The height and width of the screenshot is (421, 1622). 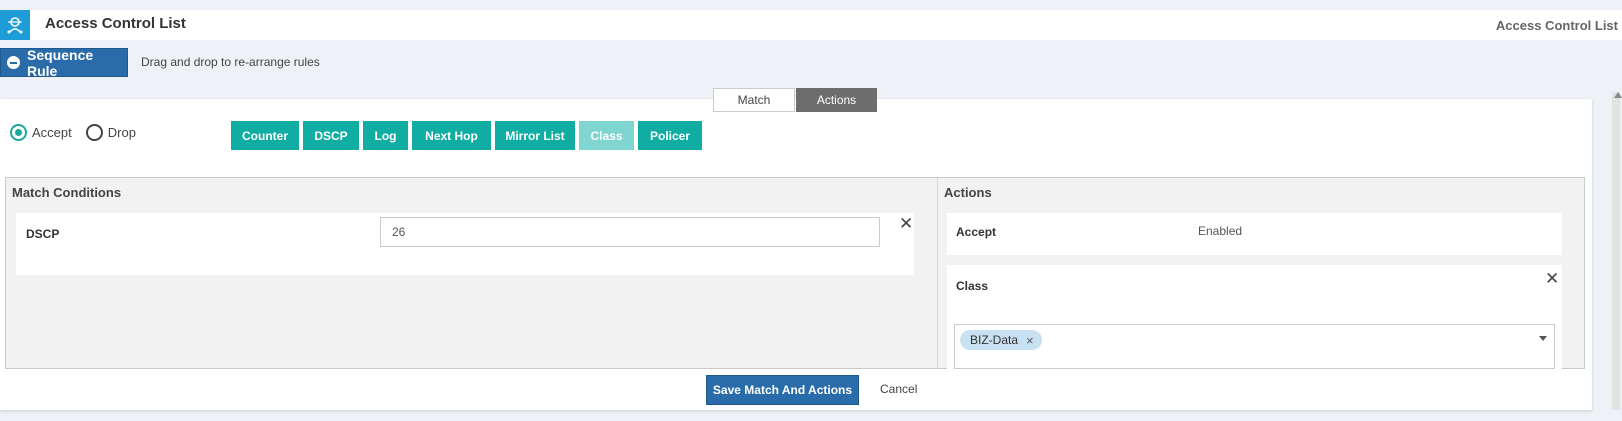 I want to click on actions-title: Actions, so click(x=968, y=192).